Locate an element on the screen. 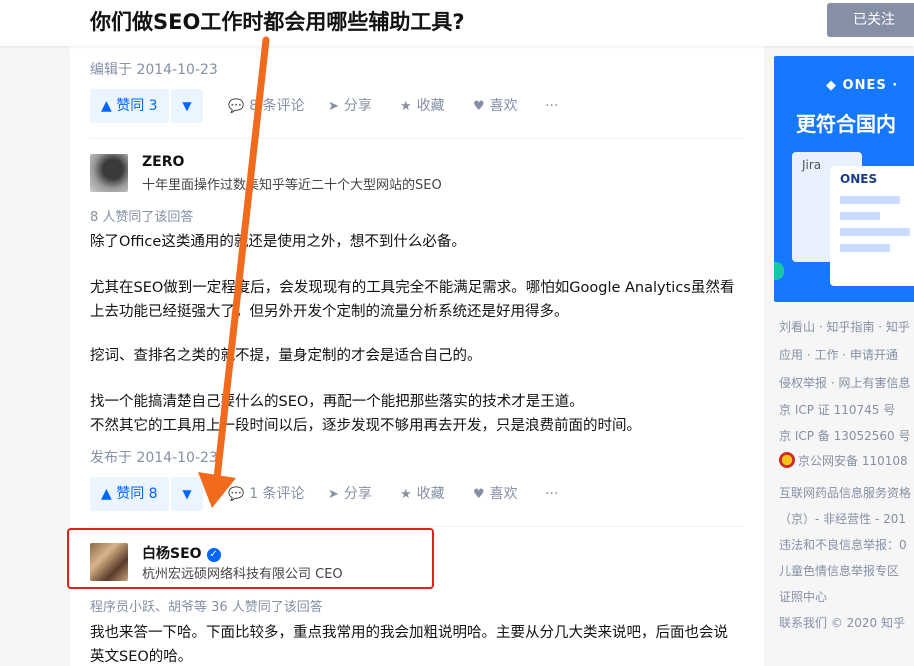 Image resolution: width=914 pixels, height=666 pixels. edited-date: 编辑于 2014-10-23 is located at coordinates (154, 70).